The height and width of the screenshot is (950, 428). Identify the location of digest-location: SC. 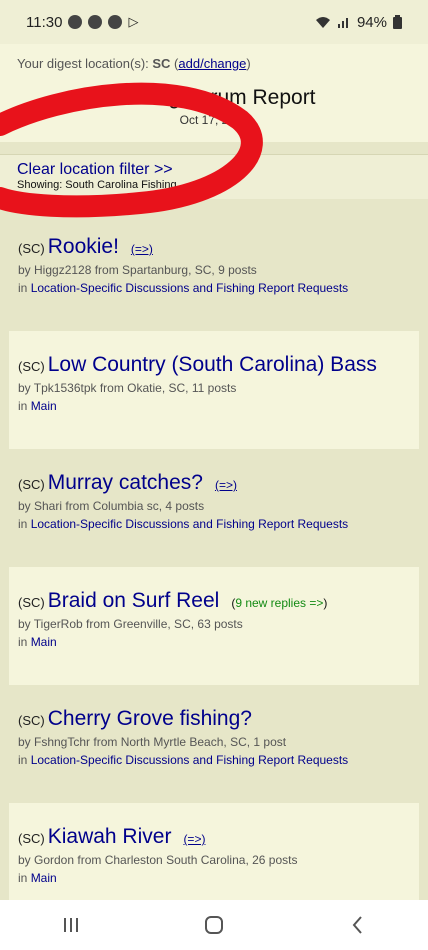
(161, 63).